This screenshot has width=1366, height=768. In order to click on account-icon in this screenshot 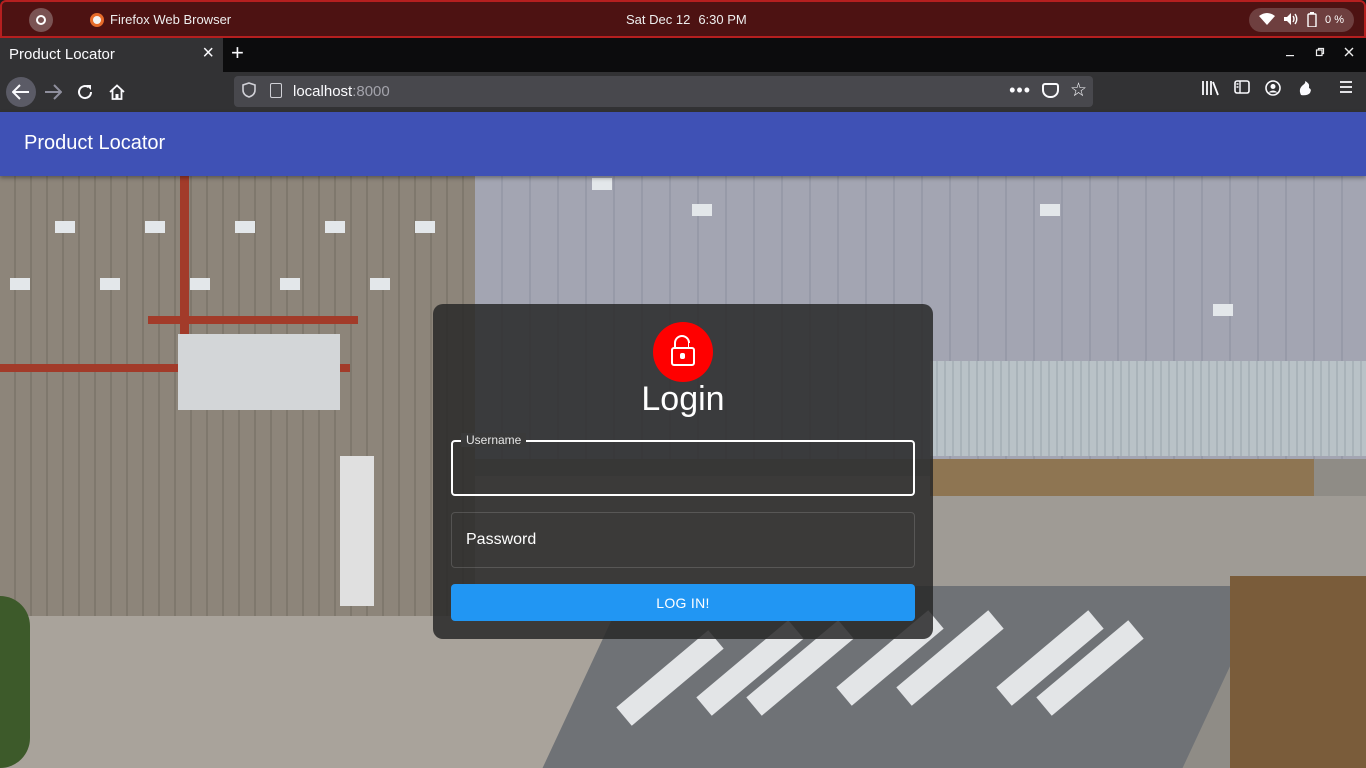, I will do `click(1273, 89)`.